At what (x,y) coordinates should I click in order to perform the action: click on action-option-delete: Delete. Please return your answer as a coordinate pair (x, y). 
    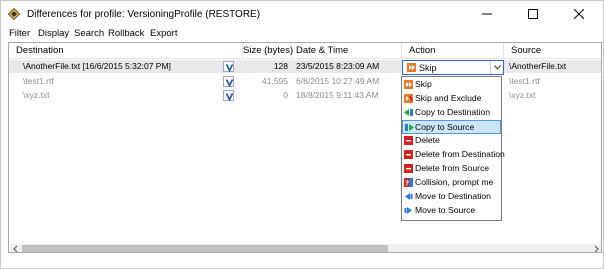
    Looking at the image, I should click on (451, 141).